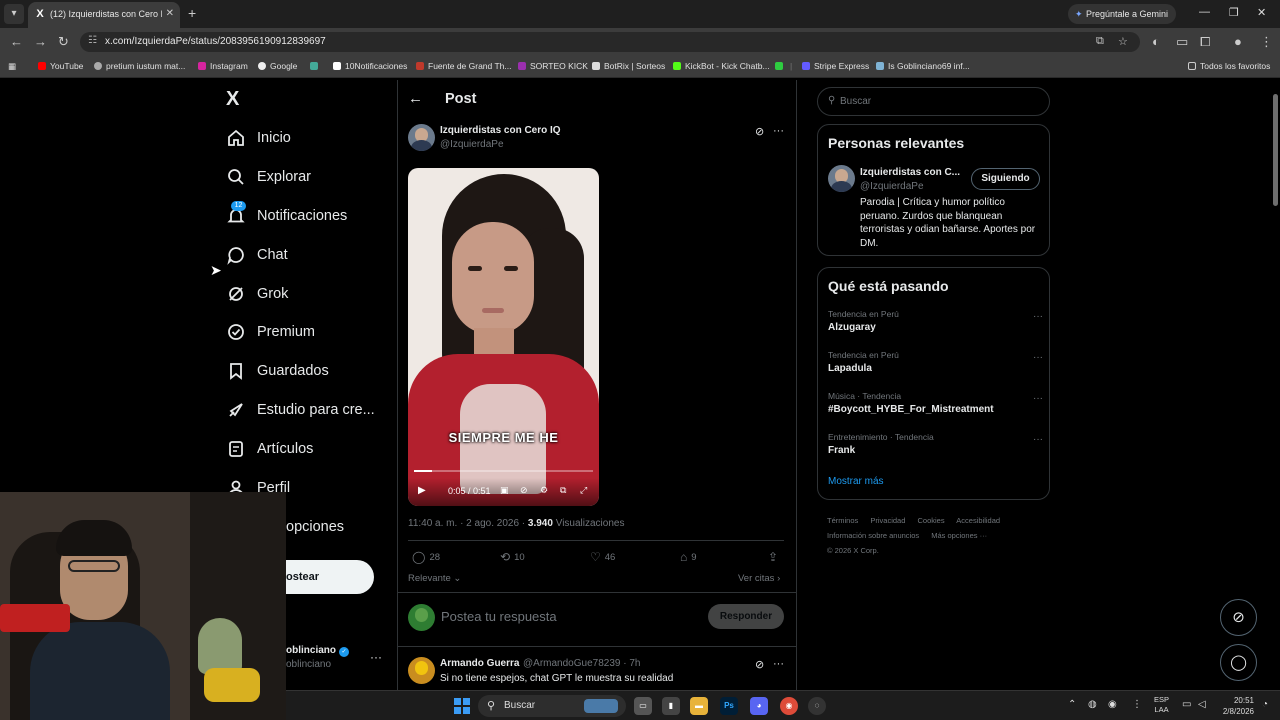 The height and width of the screenshot is (720, 1280). I want to click on back-arrow-icon: ←, so click(415, 98).